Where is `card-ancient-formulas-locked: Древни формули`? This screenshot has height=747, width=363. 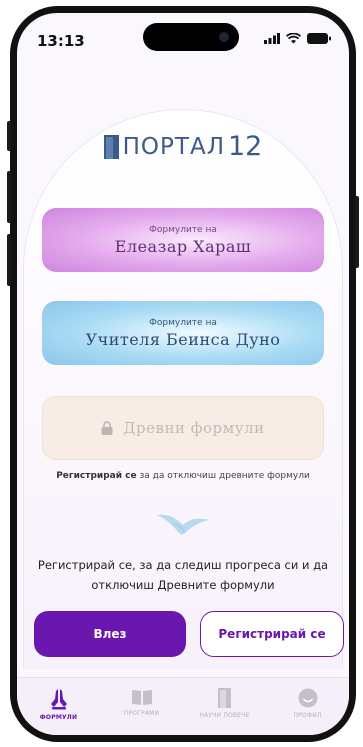 card-ancient-formulas-locked: Древни формули is located at coordinates (183, 428).